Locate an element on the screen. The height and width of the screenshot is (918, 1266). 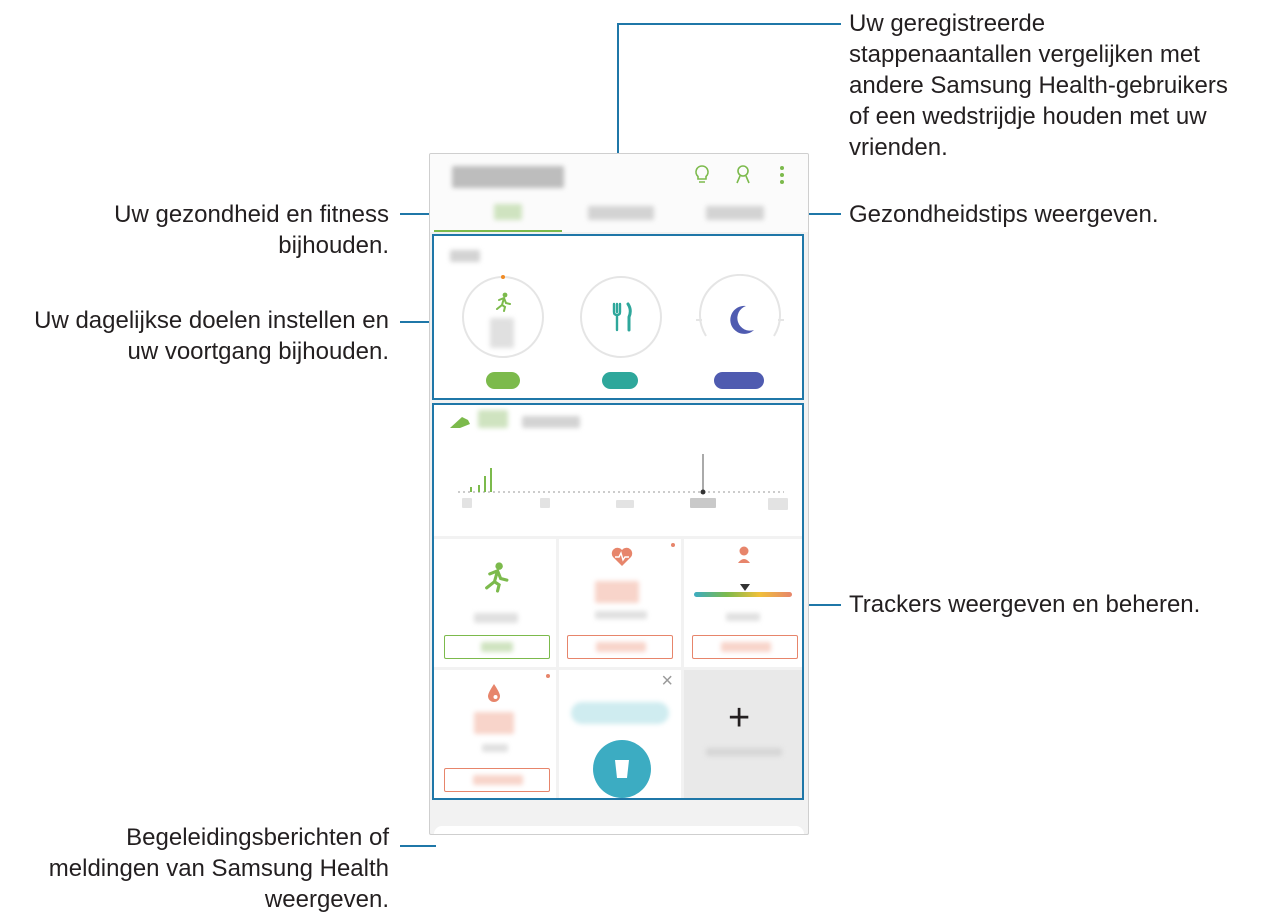
leader-compare-h is located at coordinates (729, 24).